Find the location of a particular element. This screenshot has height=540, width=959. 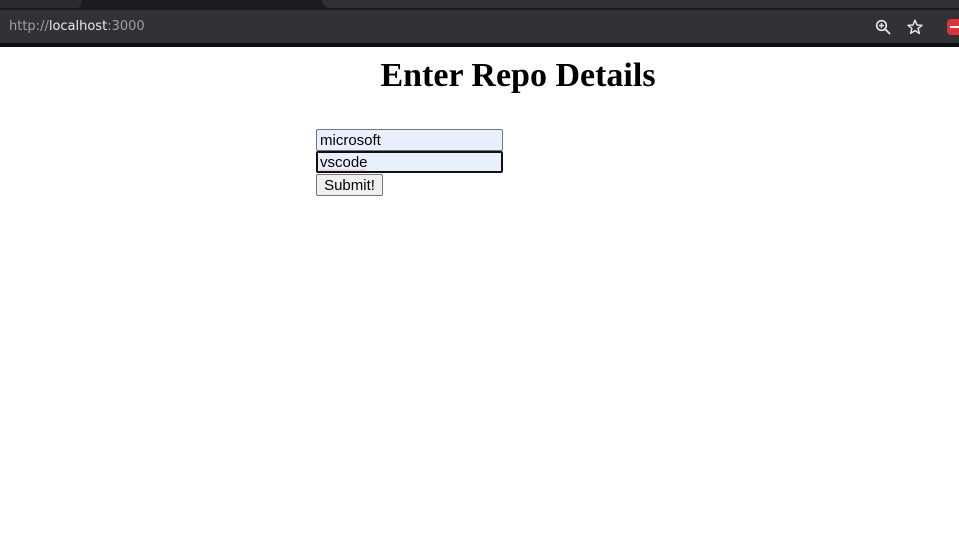

tab-strip is located at coordinates (479, 5).